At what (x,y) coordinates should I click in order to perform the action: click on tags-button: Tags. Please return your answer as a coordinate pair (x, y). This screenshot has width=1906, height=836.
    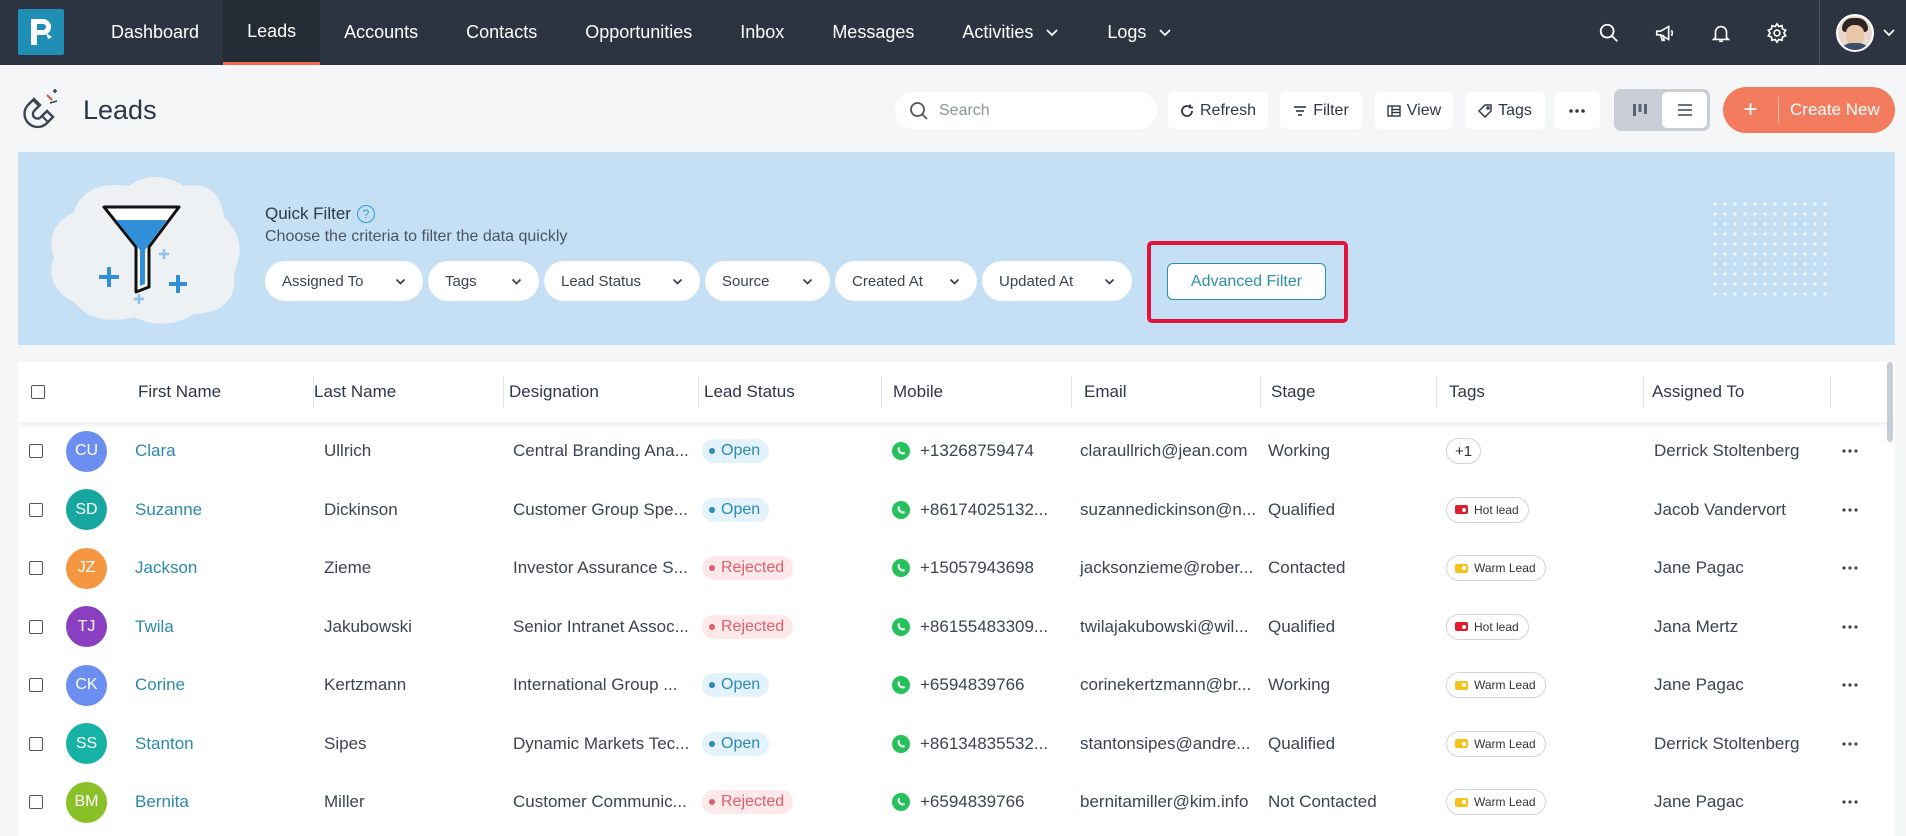
    Looking at the image, I should click on (1505, 110).